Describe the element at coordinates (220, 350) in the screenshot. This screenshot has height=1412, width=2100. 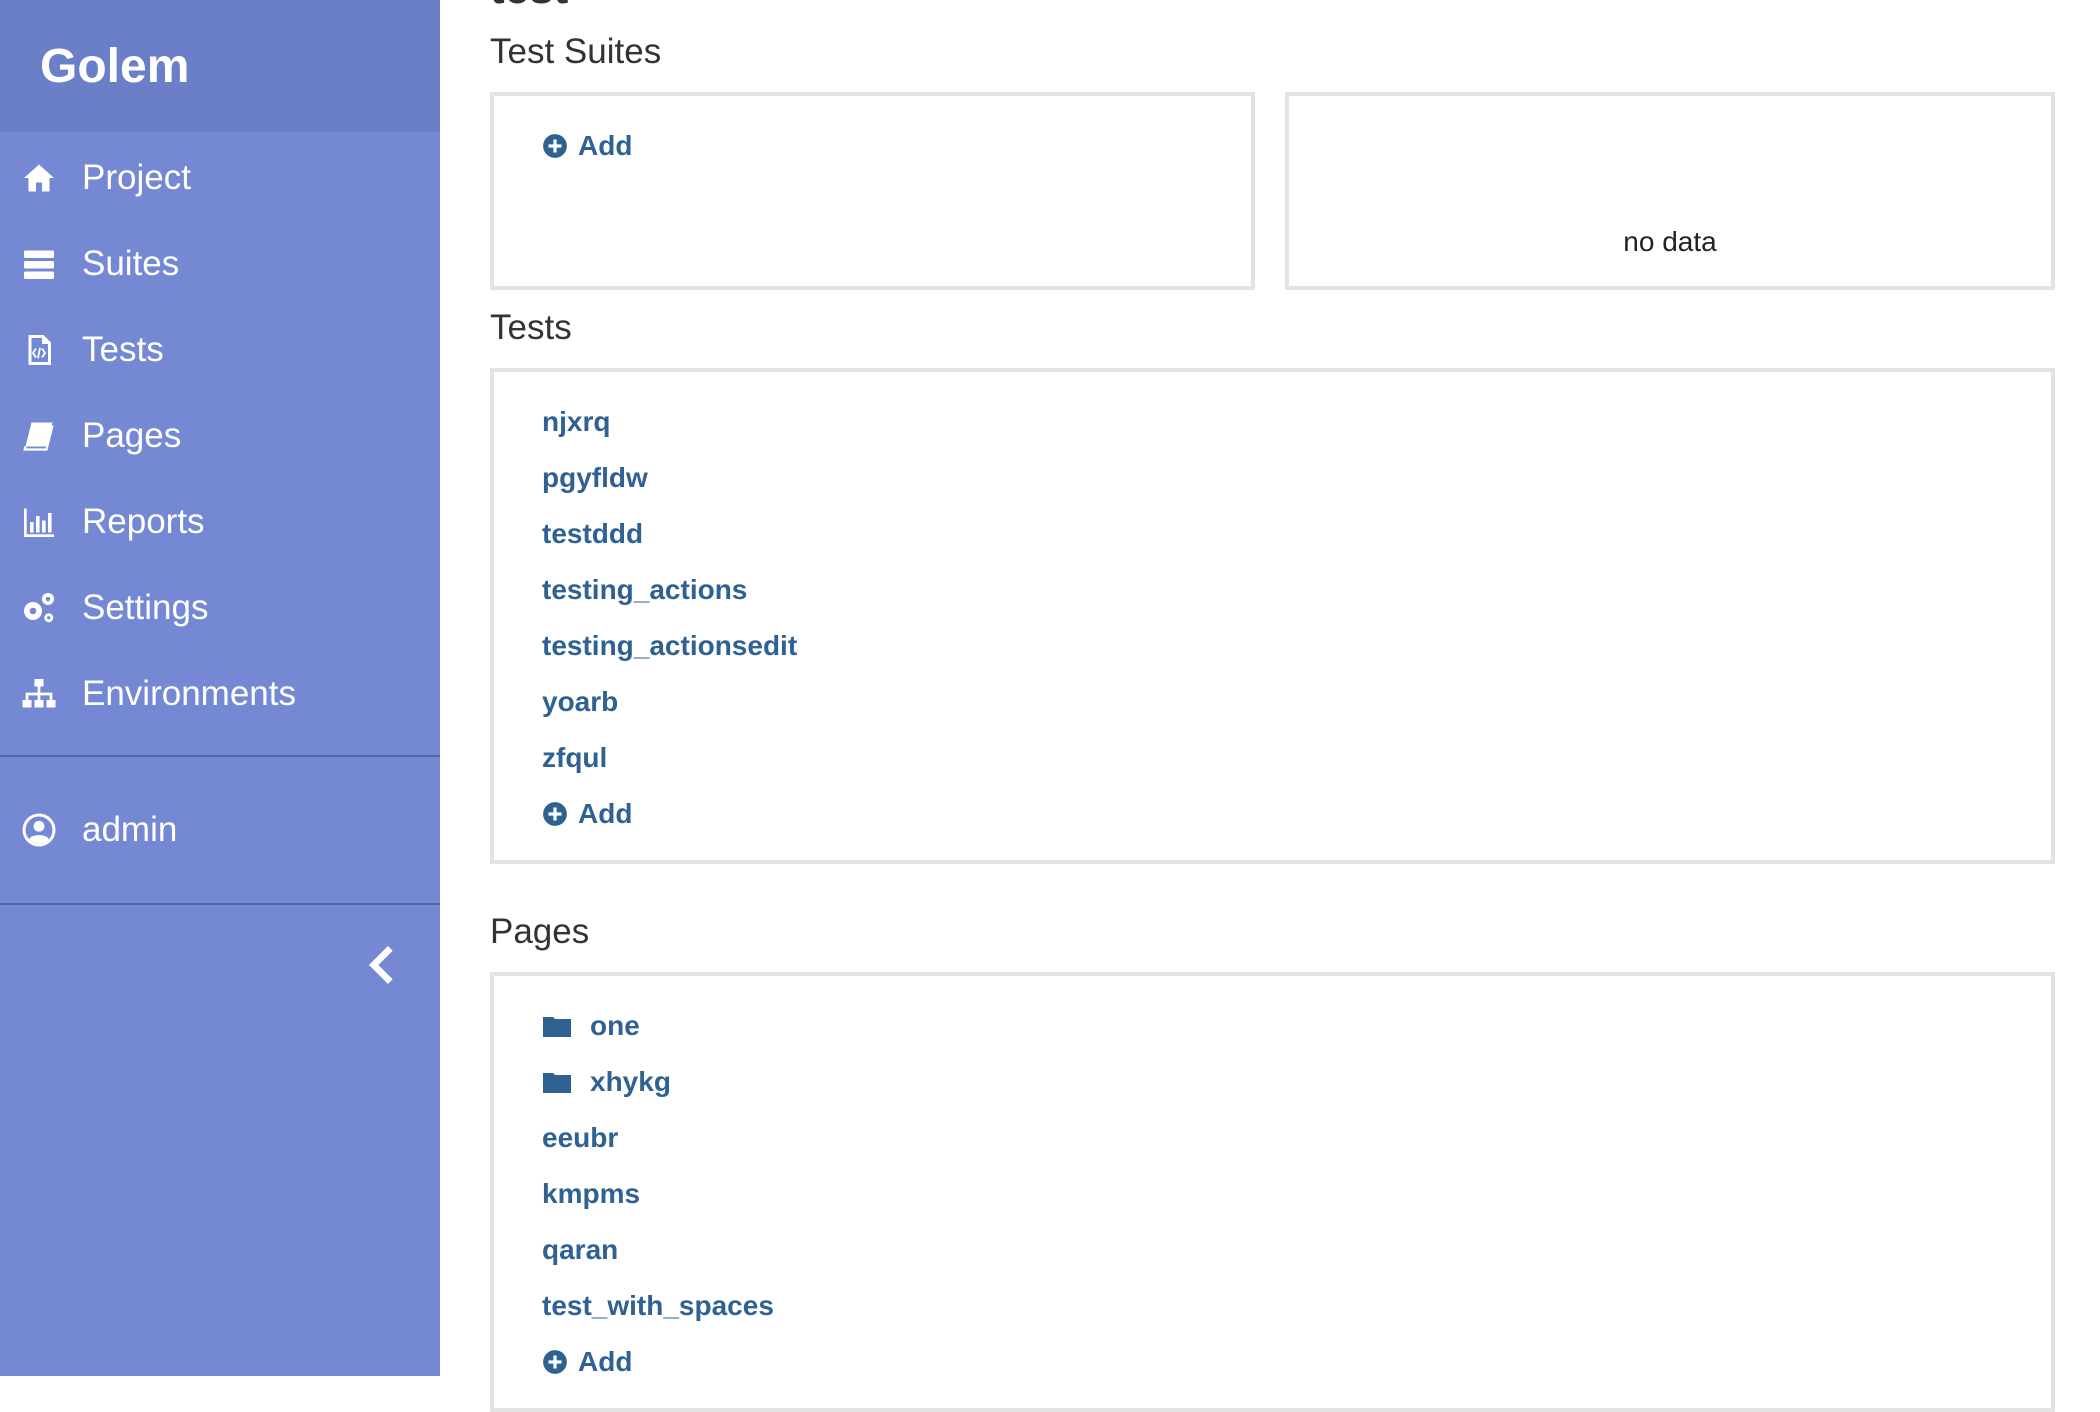
I see `sidebar-item-tests: Tests` at that location.